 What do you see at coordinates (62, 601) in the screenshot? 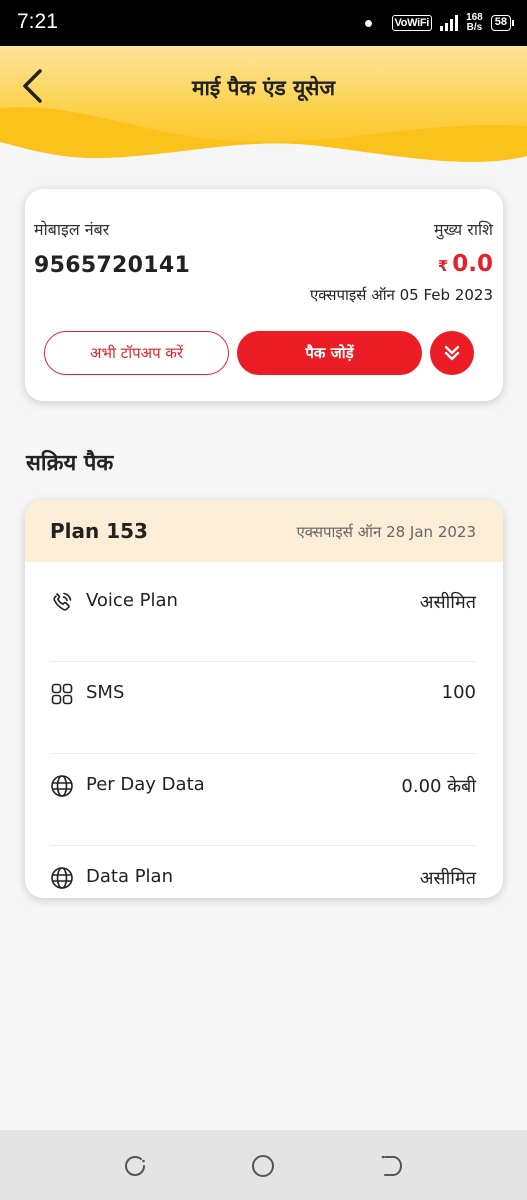
I see `phone-call-icon` at bounding box center [62, 601].